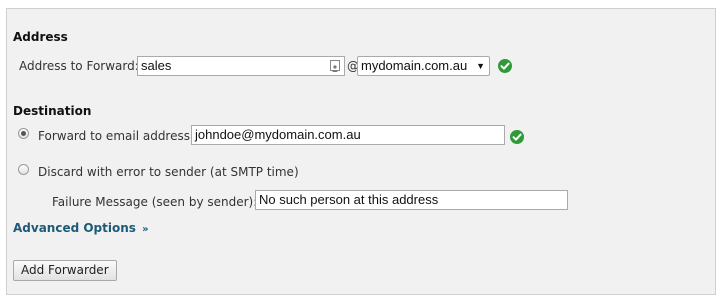 This screenshot has width=723, height=302. Describe the element at coordinates (414, 65) in the screenshot. I see `domain-selected-value: mydomain.com.au` at that location.